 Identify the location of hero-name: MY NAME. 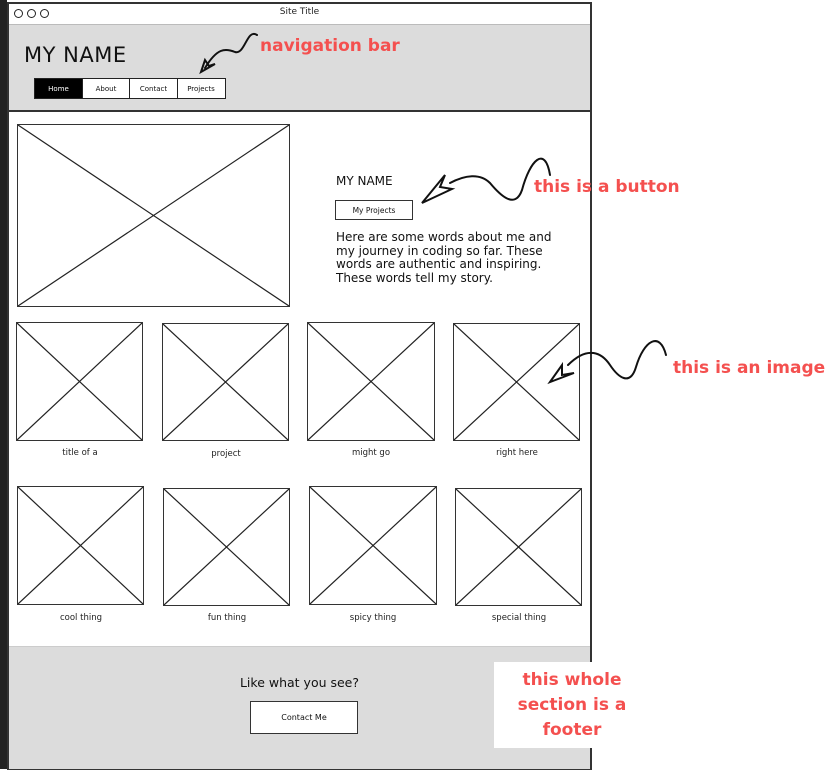
(364, 181).